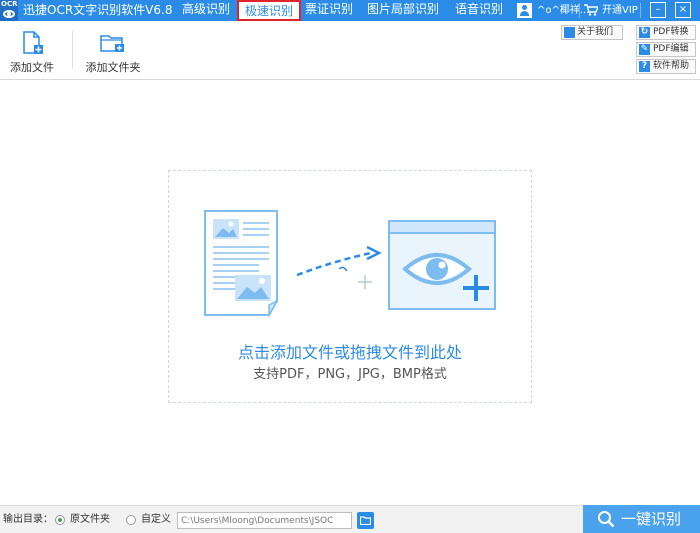 This screenshot has width=700, height=533. What do you see at coordinates (671, 32) in the screenshot?
I see `pdf-convert-label: PDF转换` at bounding box center [671, 32].